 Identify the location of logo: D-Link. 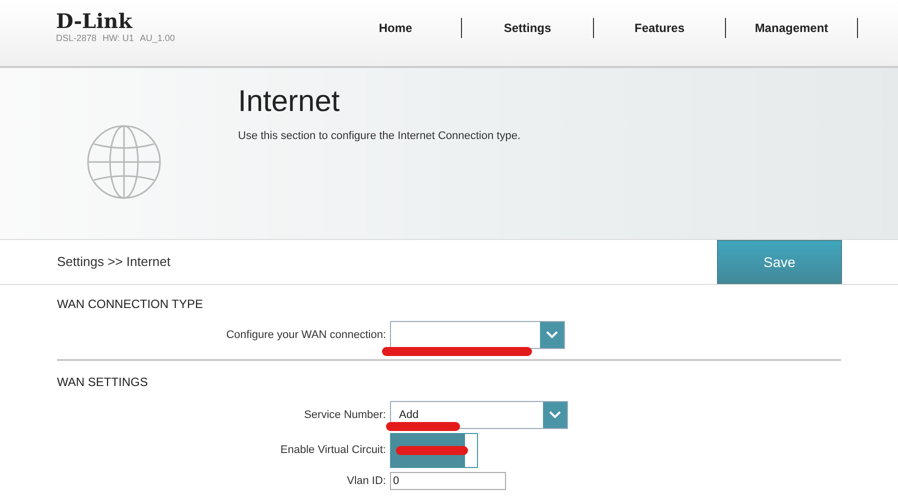
(95, 21).